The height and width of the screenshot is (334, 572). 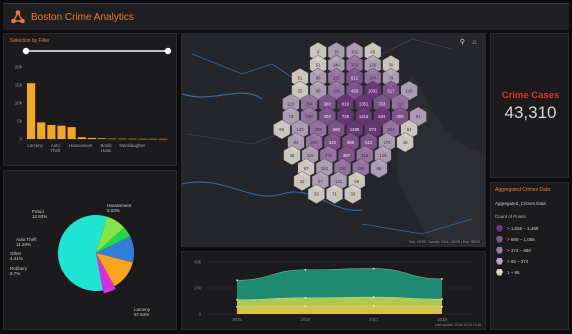 I want to click on hexbin-count: 133, so click(x=300, y=129).